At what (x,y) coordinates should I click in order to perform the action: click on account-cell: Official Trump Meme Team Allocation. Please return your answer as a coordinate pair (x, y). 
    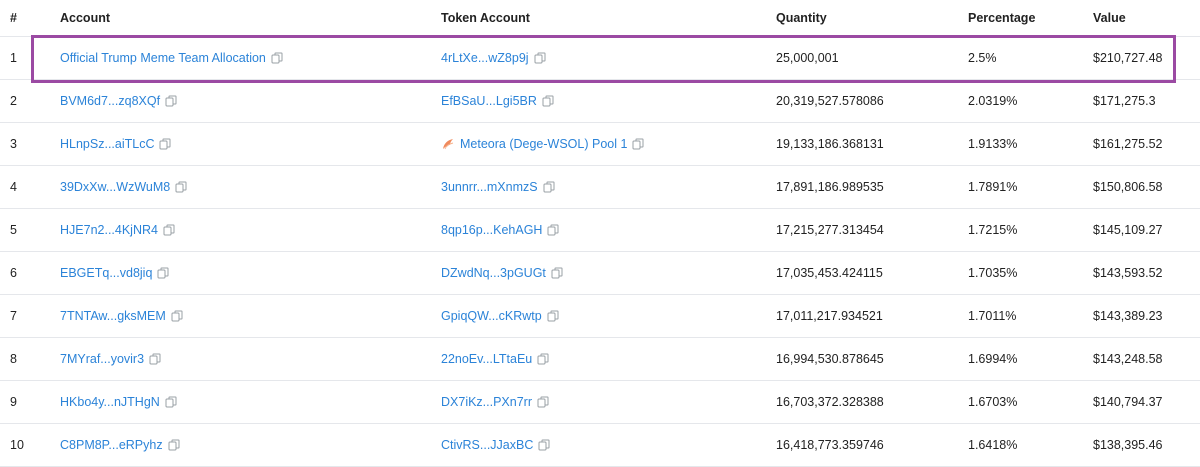
    Looking at the image, I should click on (171, 58).